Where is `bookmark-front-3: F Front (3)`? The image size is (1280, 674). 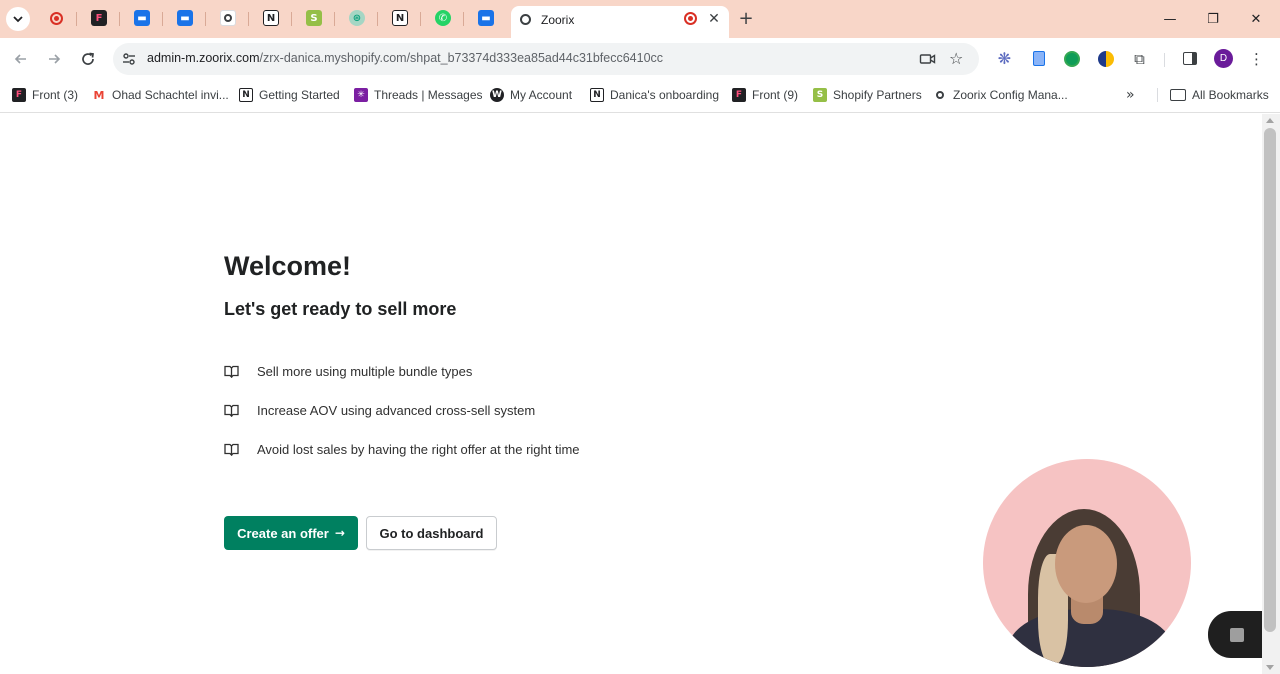
bookmark-front-3: F Front (3) is located at coordinates (45, 95).